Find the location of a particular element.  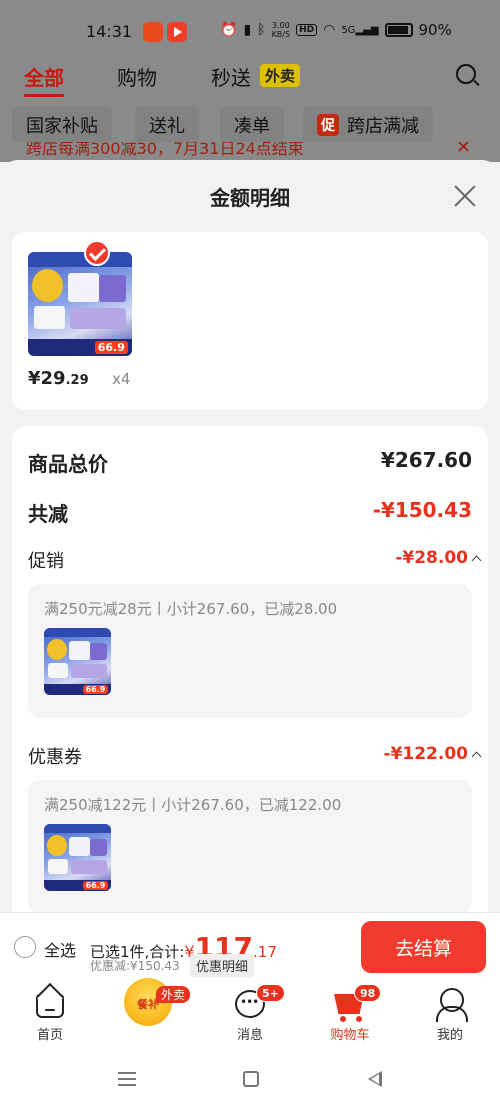

total-value: ¥267.60 is located at coordinates (426, 460).